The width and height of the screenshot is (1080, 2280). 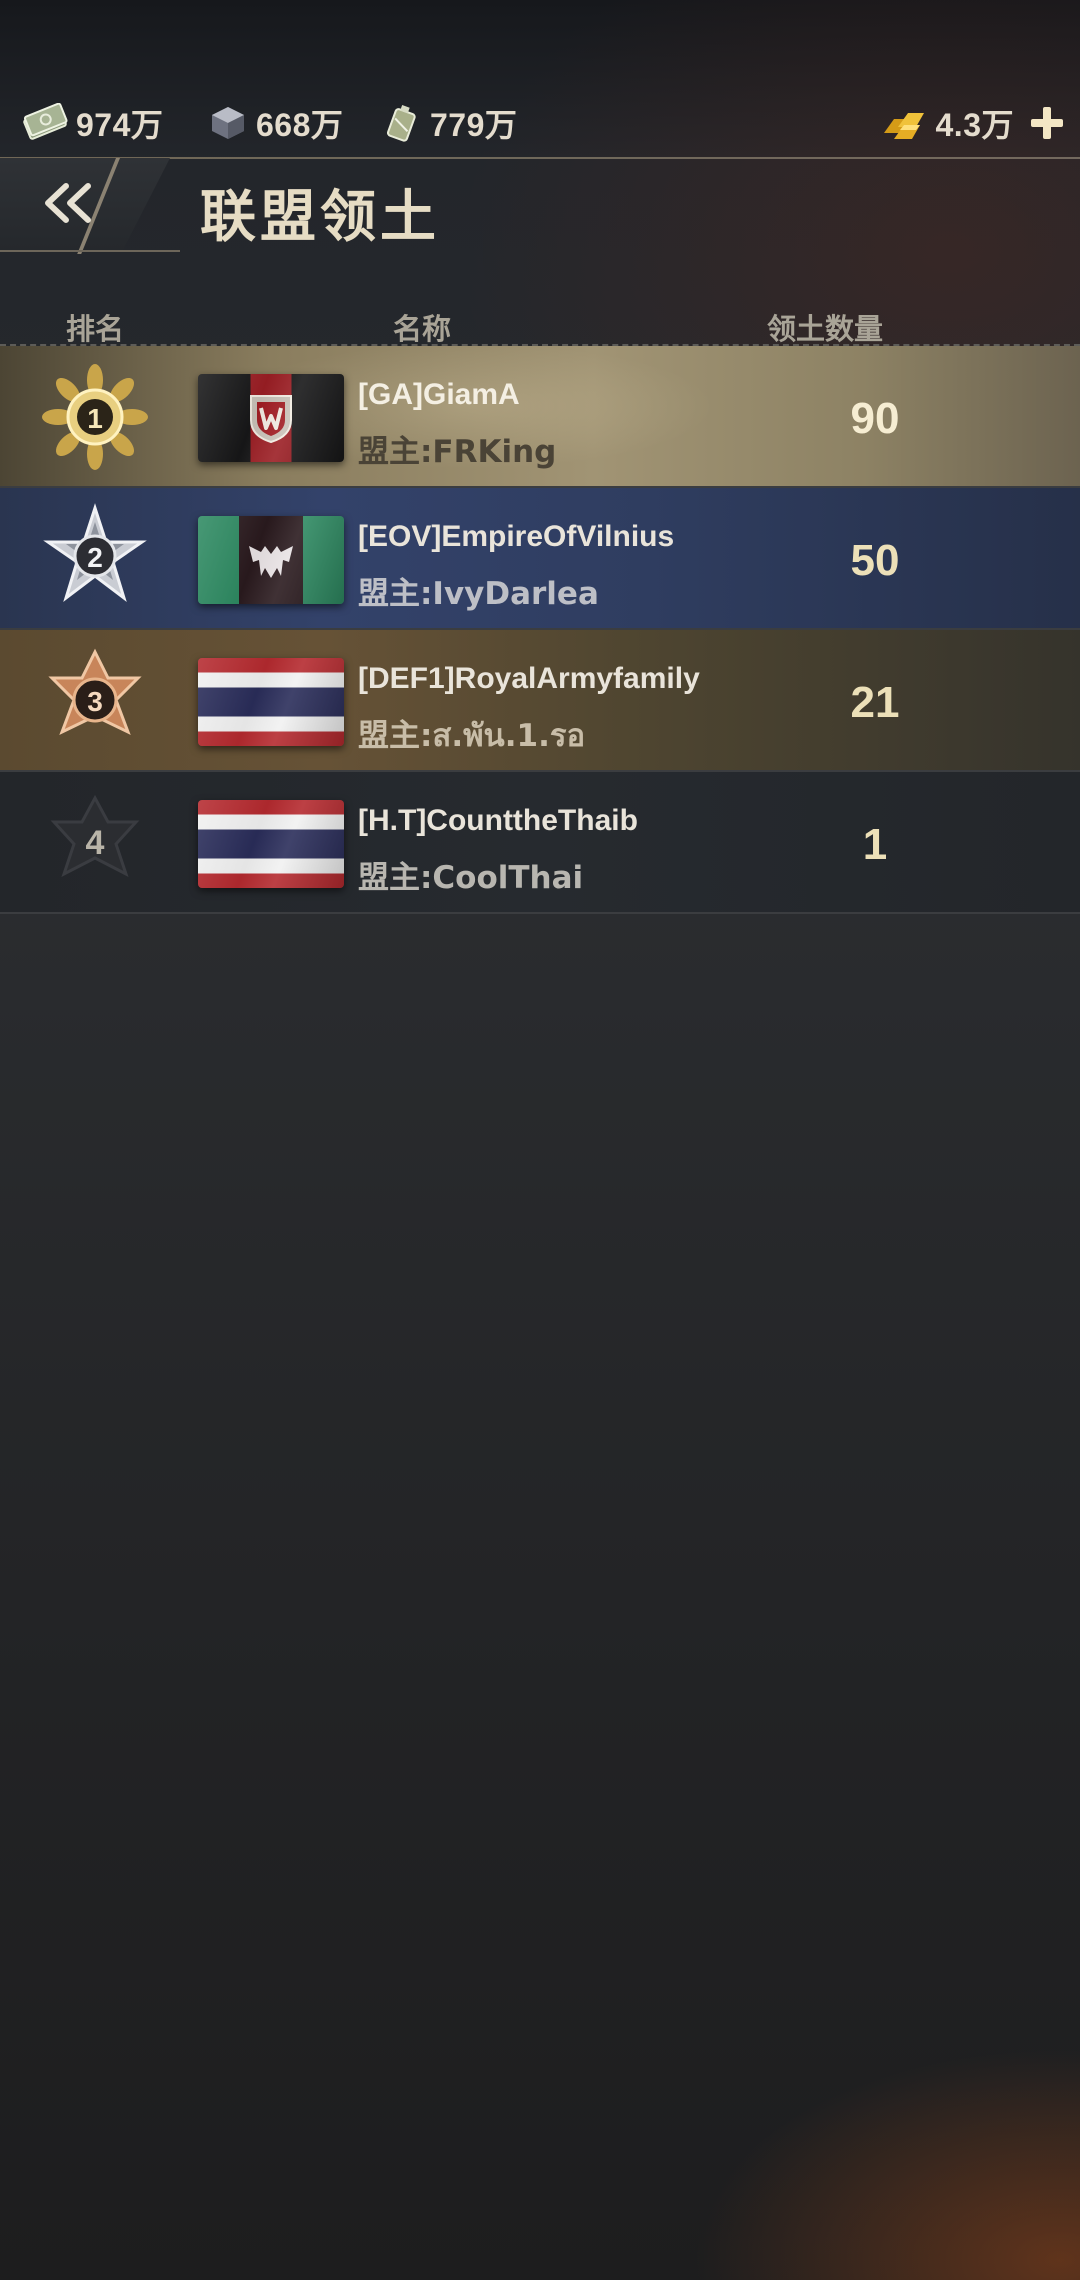 I want to click on ranking-row-4: 4 [H.T]CounttheThaib 盟主:CoolThai 1, so click(x=540, y=843).